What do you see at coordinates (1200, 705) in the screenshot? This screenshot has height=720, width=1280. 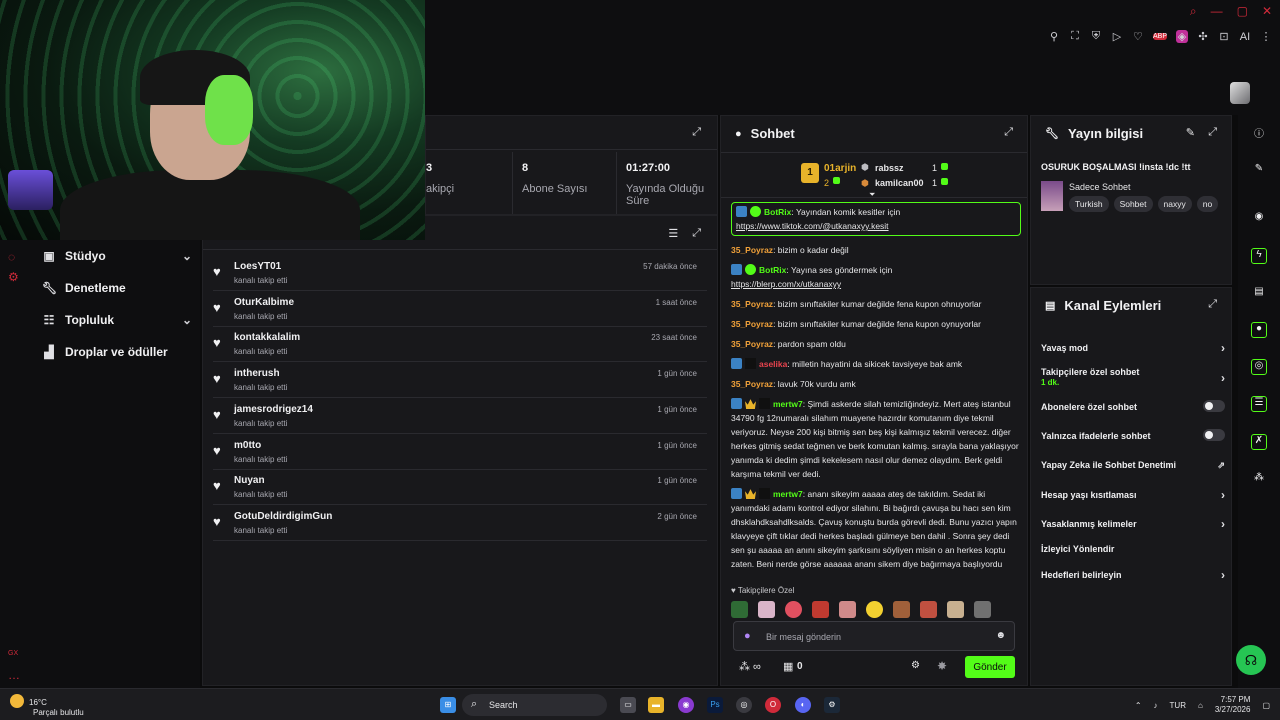 I see `network-icon: ⌂` at bounding box center [1200, 705].